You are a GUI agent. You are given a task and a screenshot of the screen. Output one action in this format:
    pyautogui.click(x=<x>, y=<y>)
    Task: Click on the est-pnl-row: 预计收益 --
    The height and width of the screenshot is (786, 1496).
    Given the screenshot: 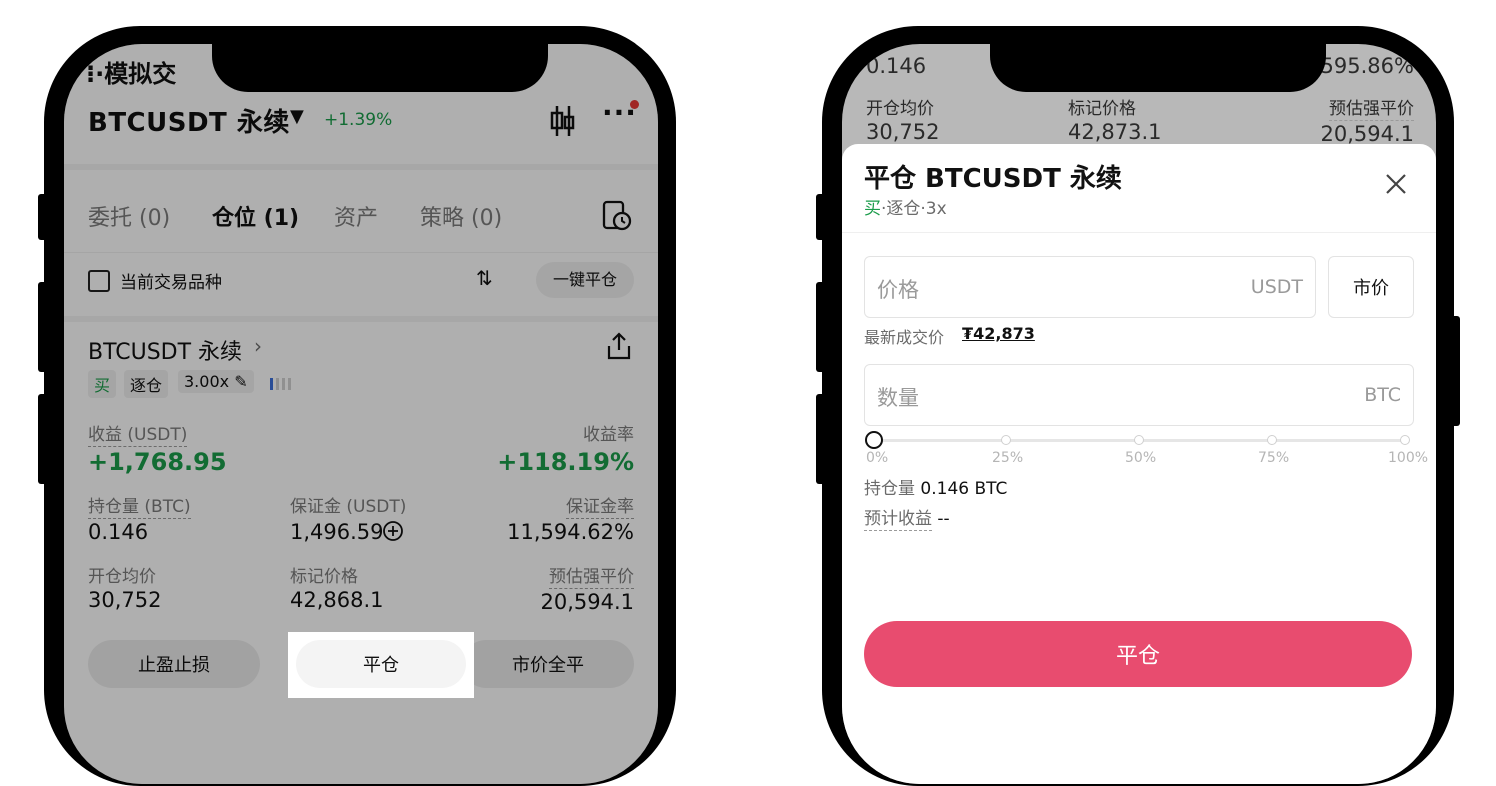 What is the action you would take?
    pyautogui.click(x=907, y=517)
    